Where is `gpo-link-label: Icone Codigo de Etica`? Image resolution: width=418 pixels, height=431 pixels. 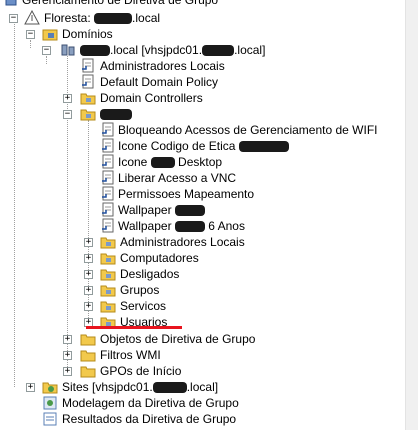
gpo-link-label: Icone Codigo de Etica is located at coordinates (203, 146).